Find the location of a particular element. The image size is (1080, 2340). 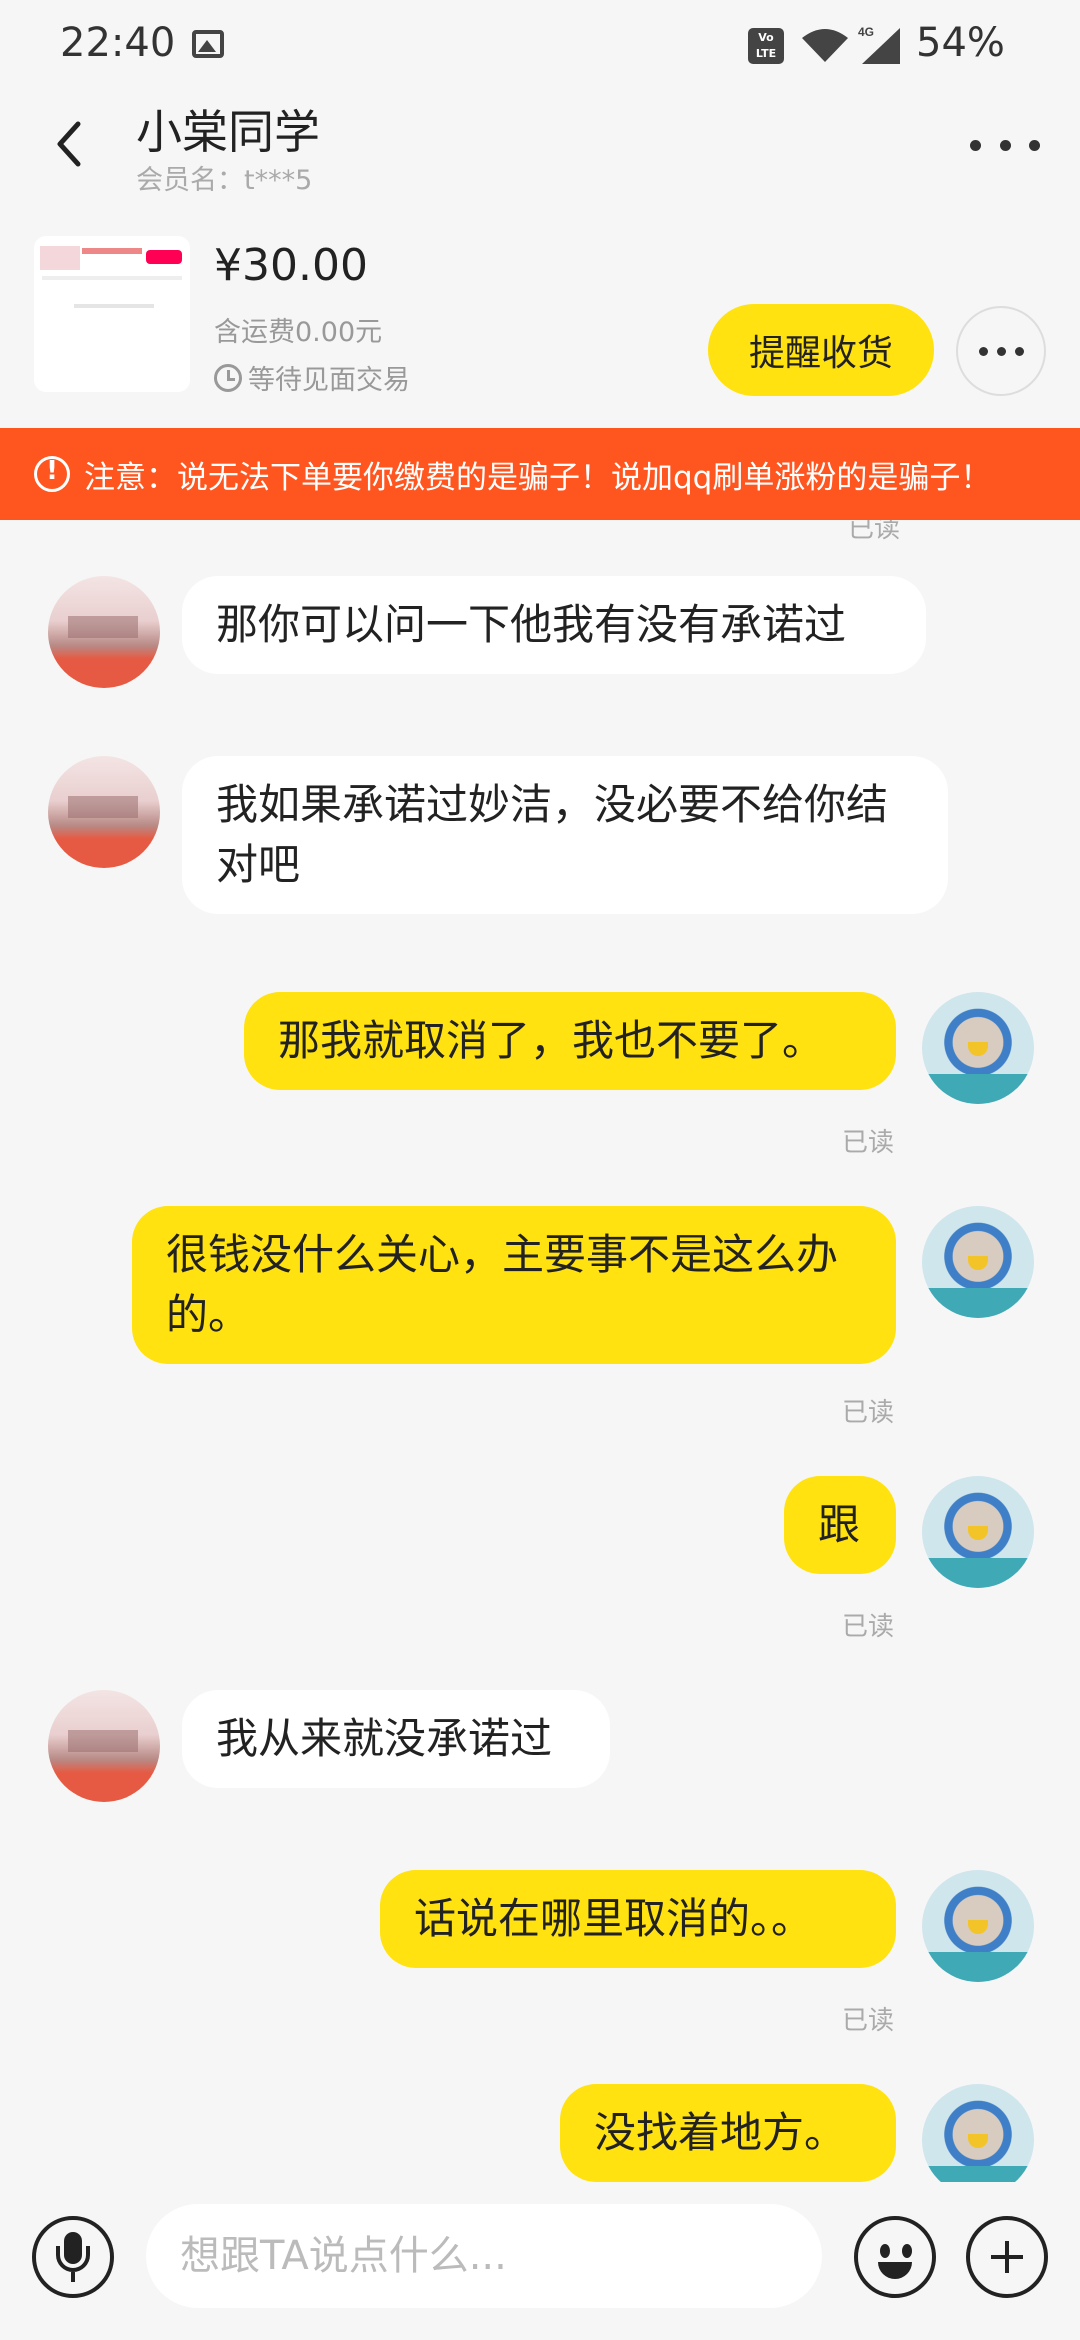

product-price: ¥30.00 is located at coordinates (291, 265).